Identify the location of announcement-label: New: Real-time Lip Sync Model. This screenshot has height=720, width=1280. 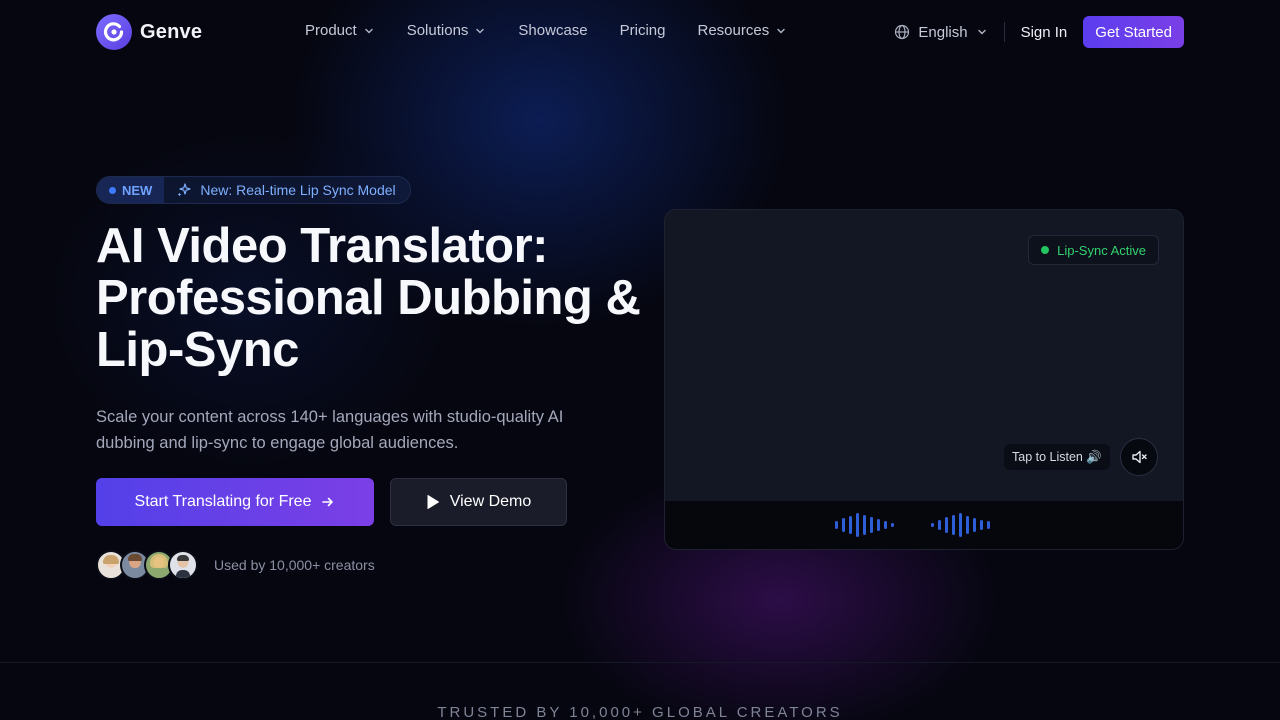
(298, 190).